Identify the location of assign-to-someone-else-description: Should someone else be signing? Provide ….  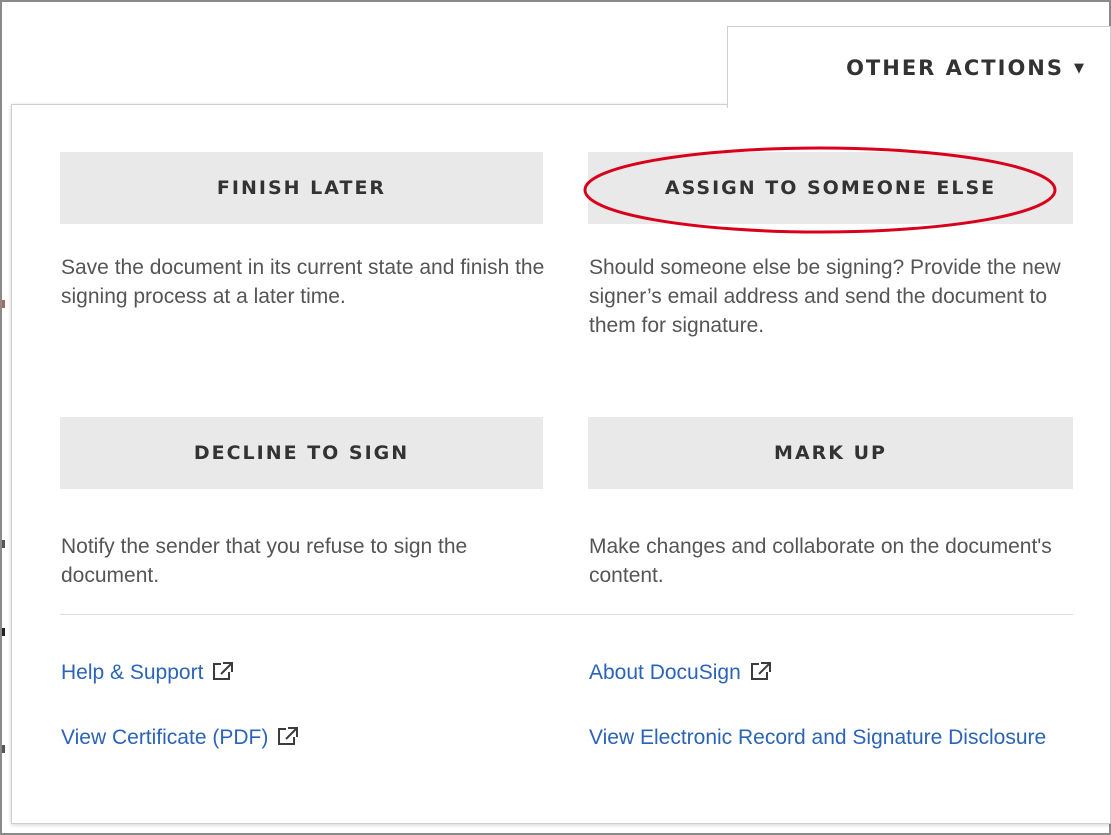
(825, 296).